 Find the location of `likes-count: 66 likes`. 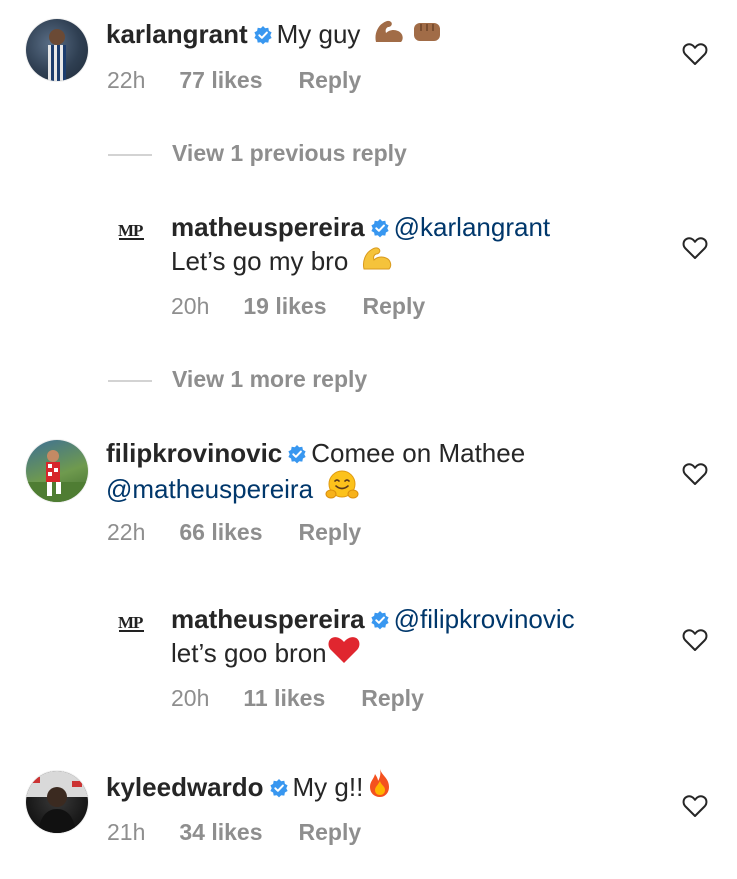

likes-count: 66 likes is located at coordinates (220, 532).